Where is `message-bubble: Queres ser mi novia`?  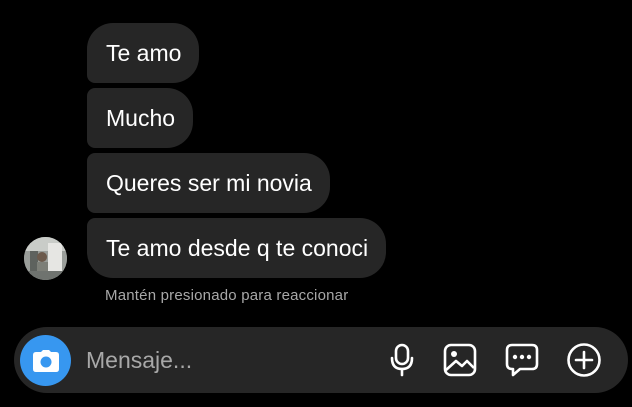 message-bubble: Queres ser mi novia is located at coordinates (208, 183).